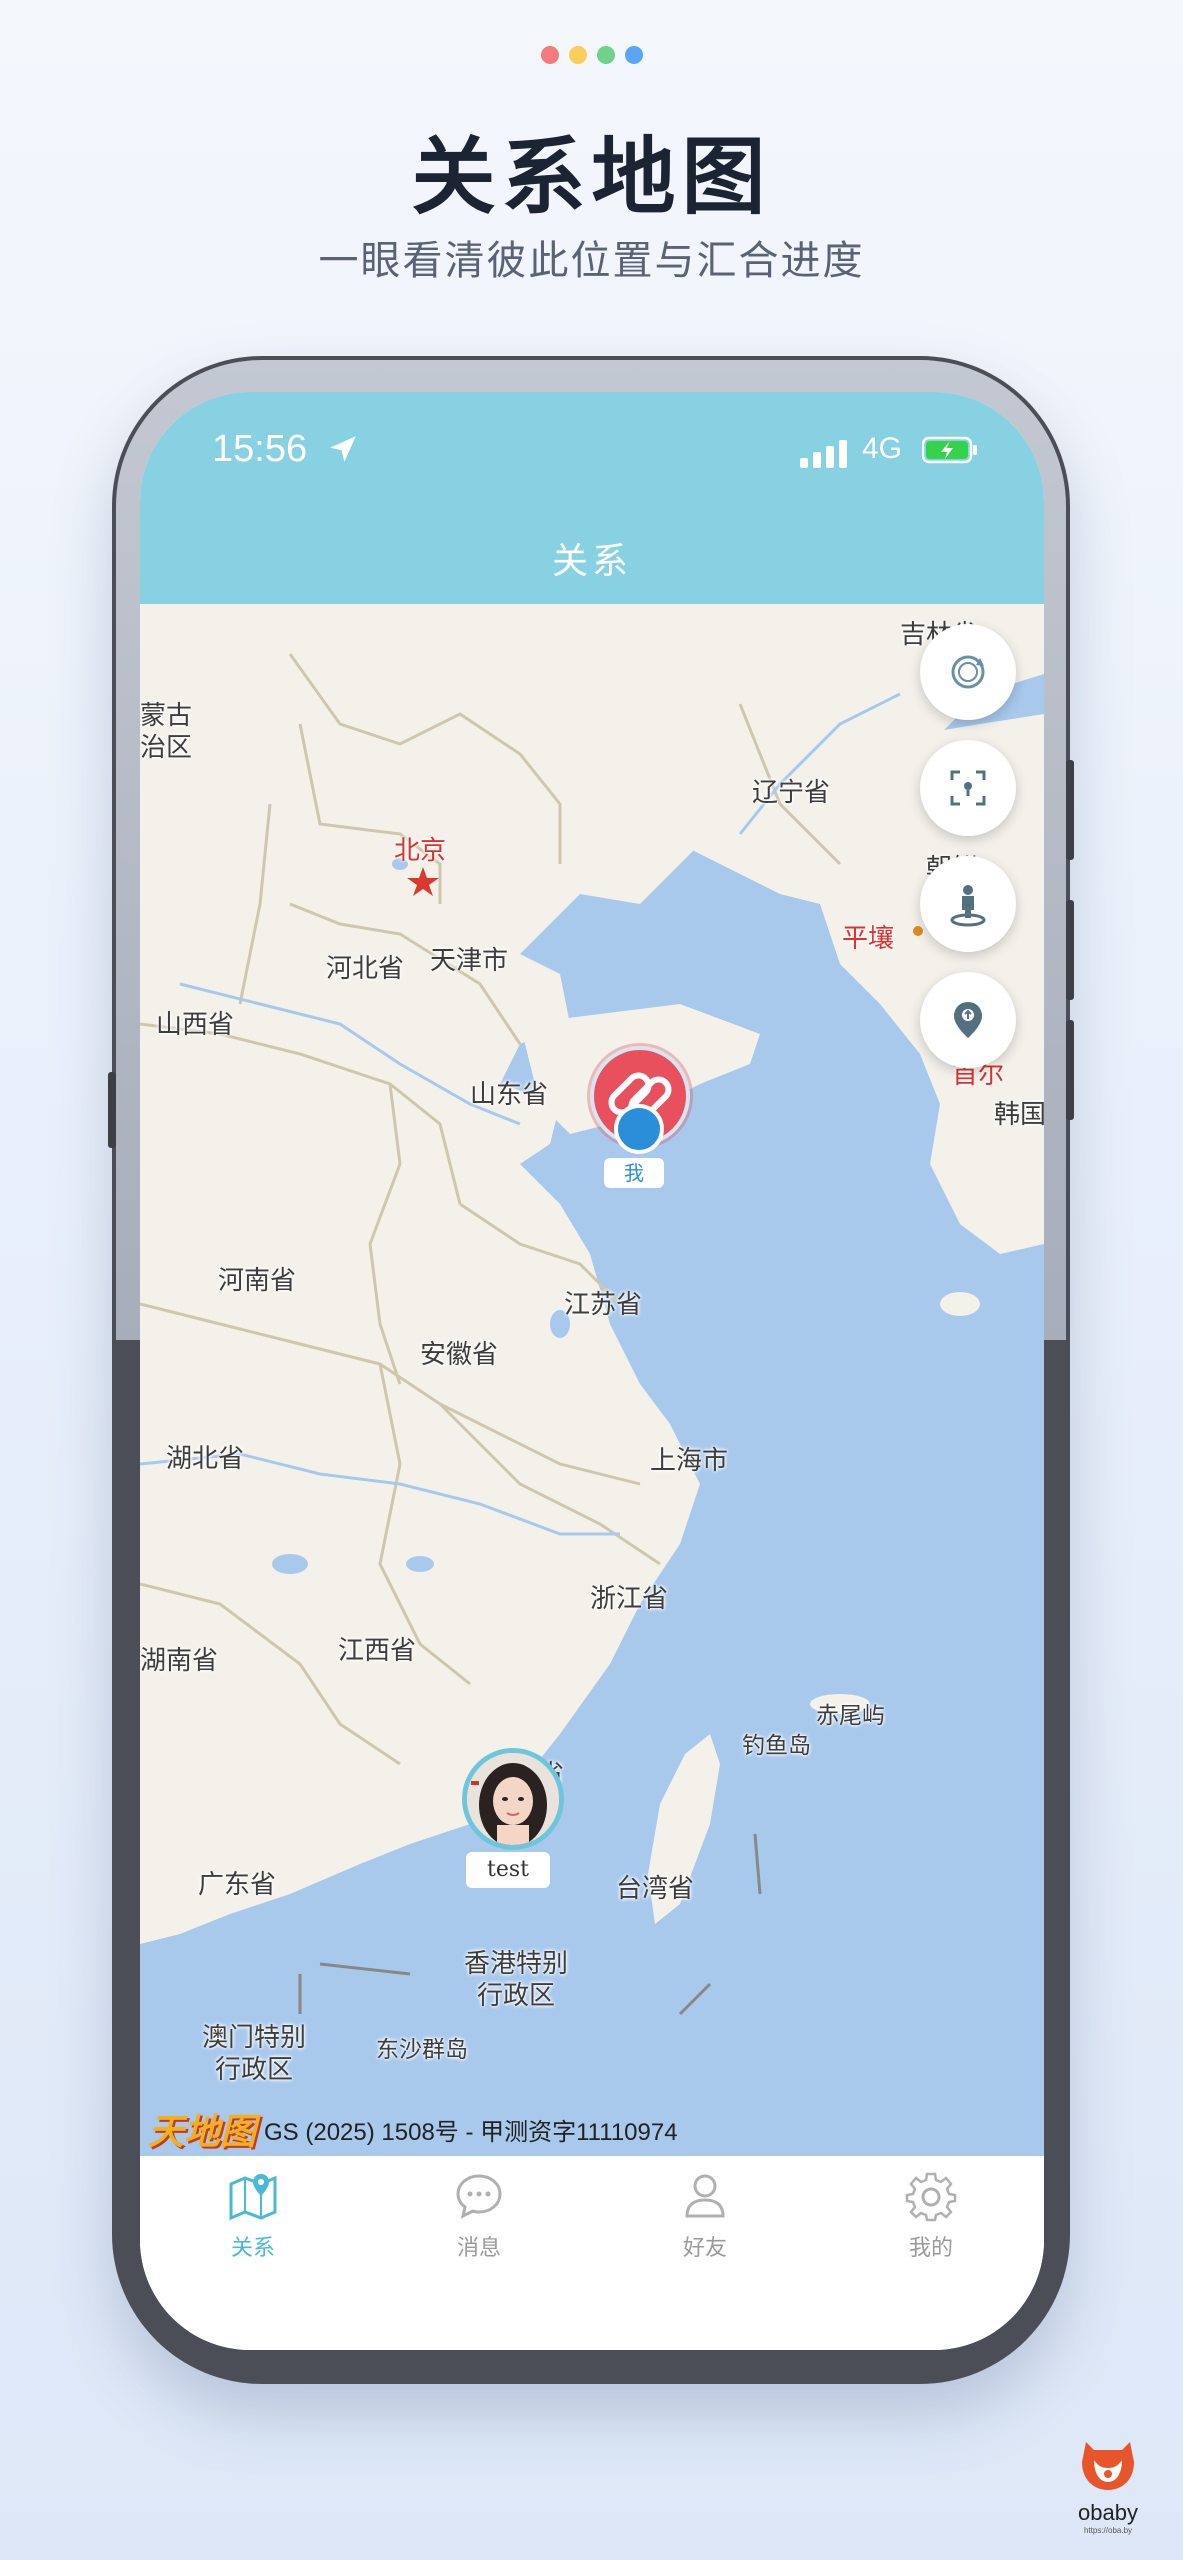 This screenshot has width=1183, height=2560. I want to click on person-icon, so click(705, 2196).